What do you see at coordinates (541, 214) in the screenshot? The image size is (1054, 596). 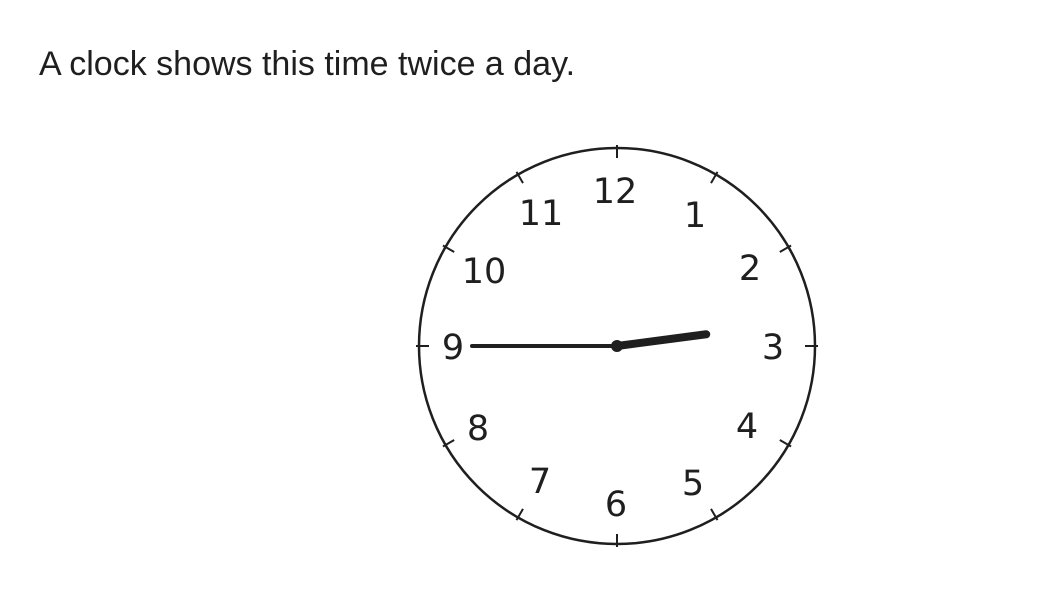 I see `numeral-11: 11` at bounding box center [541, 214].